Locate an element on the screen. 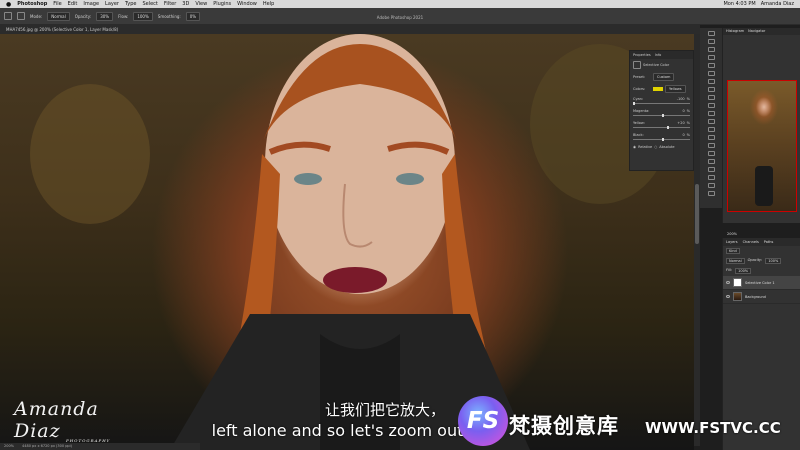 The width and height of the screenshot is (800, 450). colors-select: Yellows is located at coordinates (675, 89).